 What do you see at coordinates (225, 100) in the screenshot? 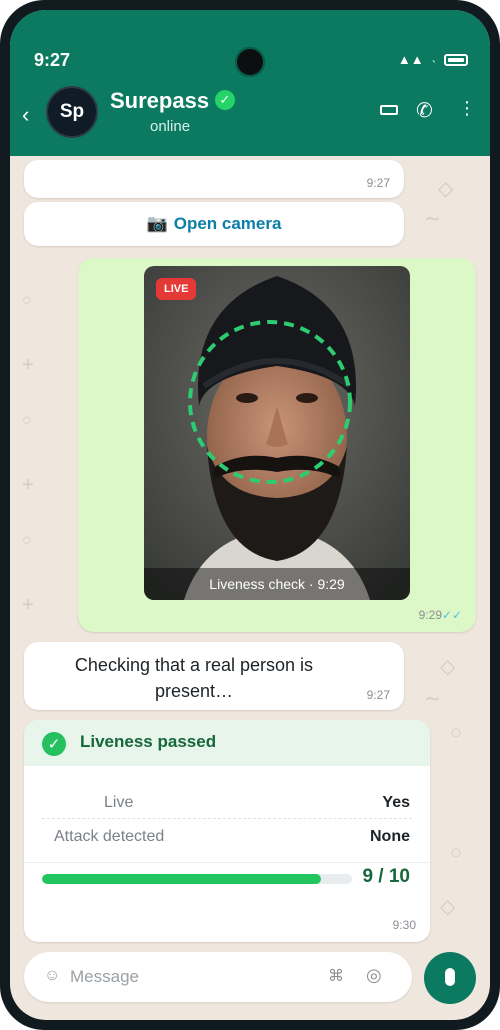
I see `verified-badge-icon: ✓` at bounding box center [225, 100].